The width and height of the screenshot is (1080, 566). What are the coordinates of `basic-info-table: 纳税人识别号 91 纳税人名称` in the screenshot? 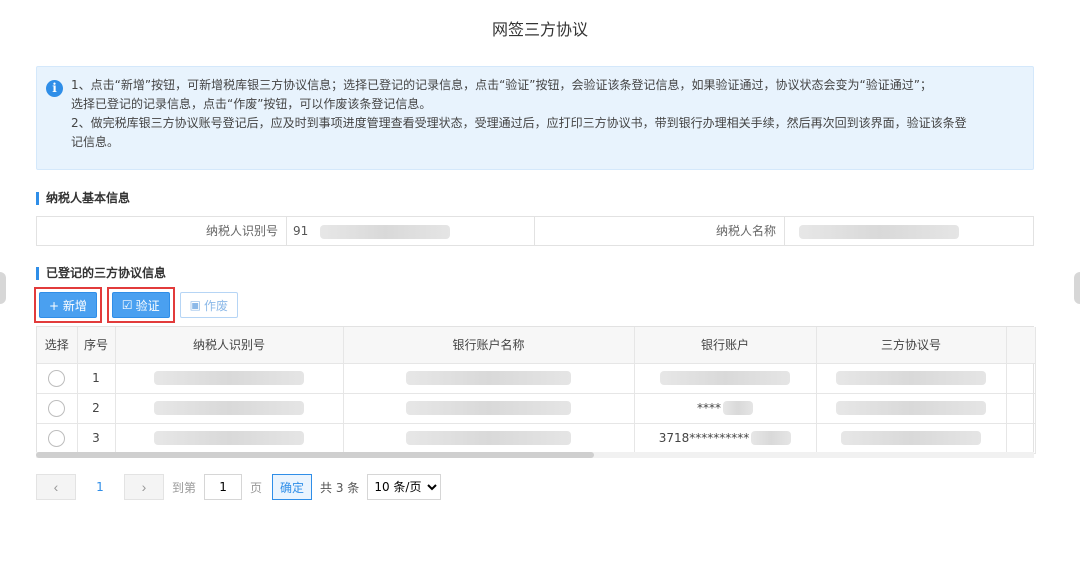 It's located at (535, 231).